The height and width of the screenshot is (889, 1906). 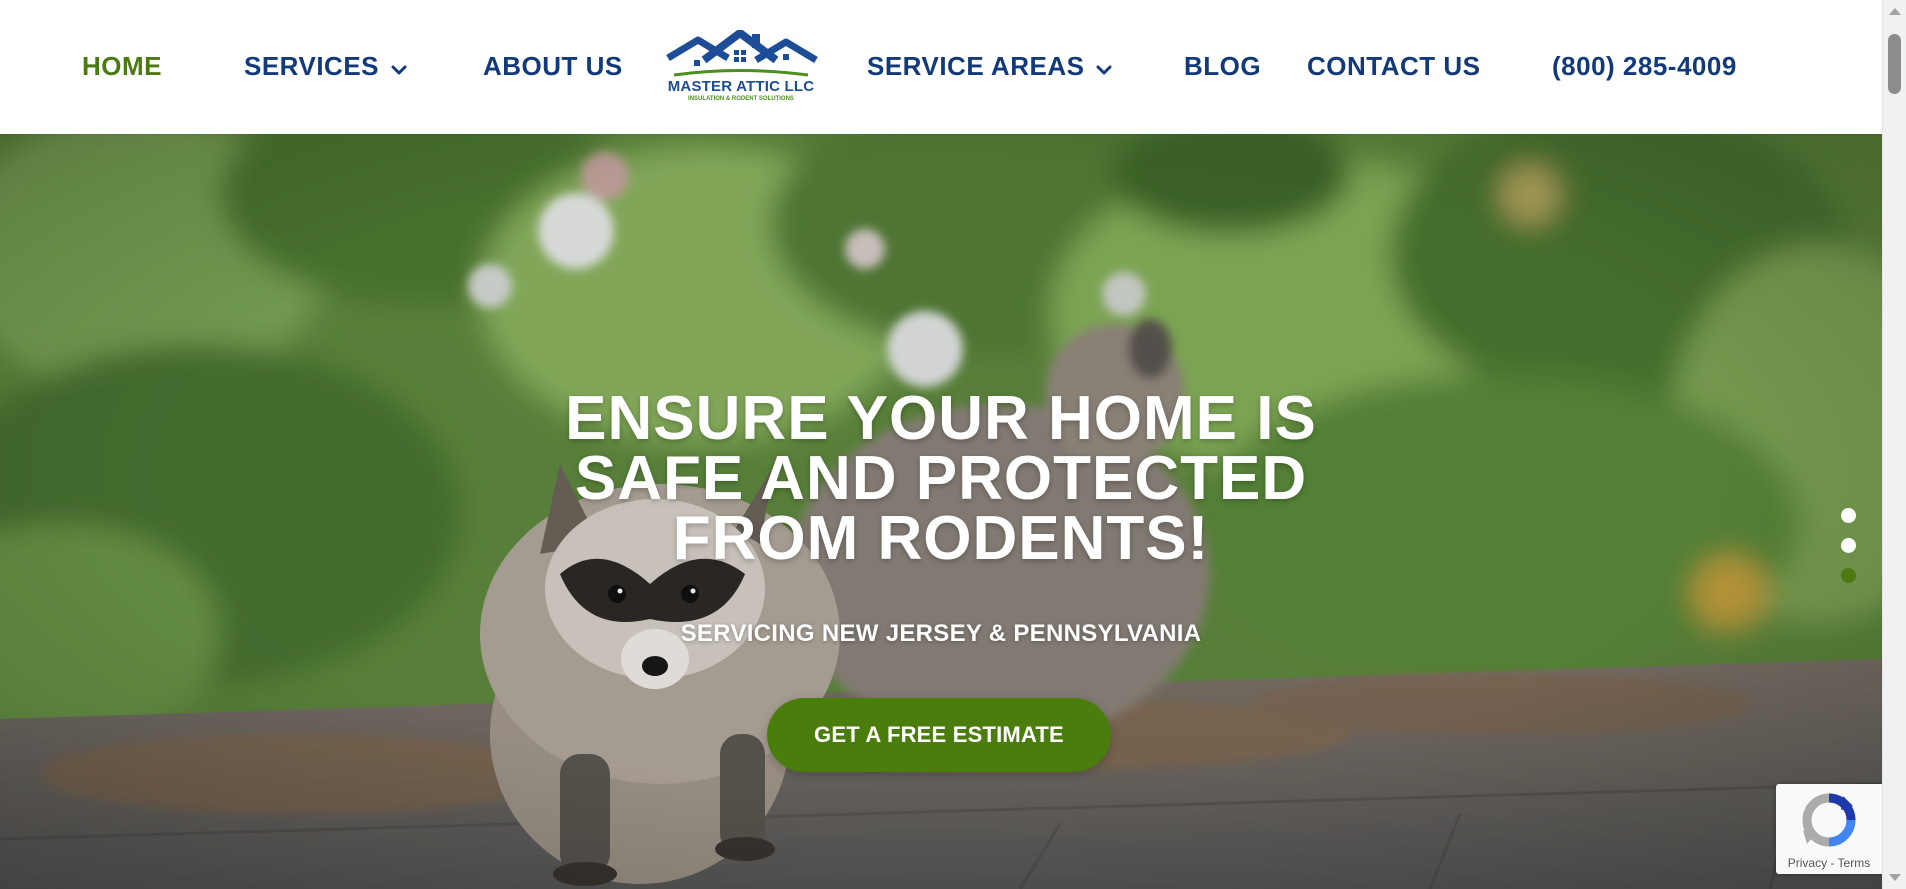 What do you see at coordinates (741, 86) in the screenshot?
I see `logo-name: MASTER ATTIC LLC` at bounding box center [741, 86].